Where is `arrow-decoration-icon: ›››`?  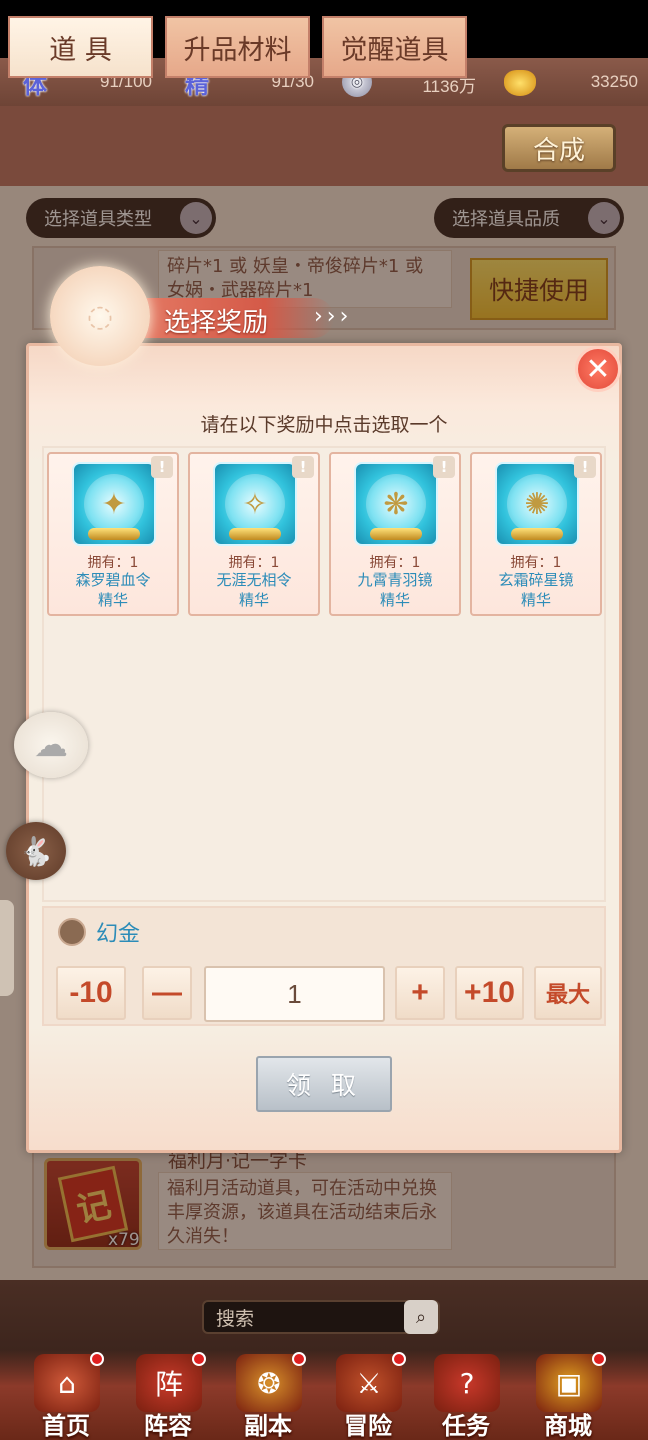 arrow-decoration-icon: ››› is located at coordinates (333, 316).